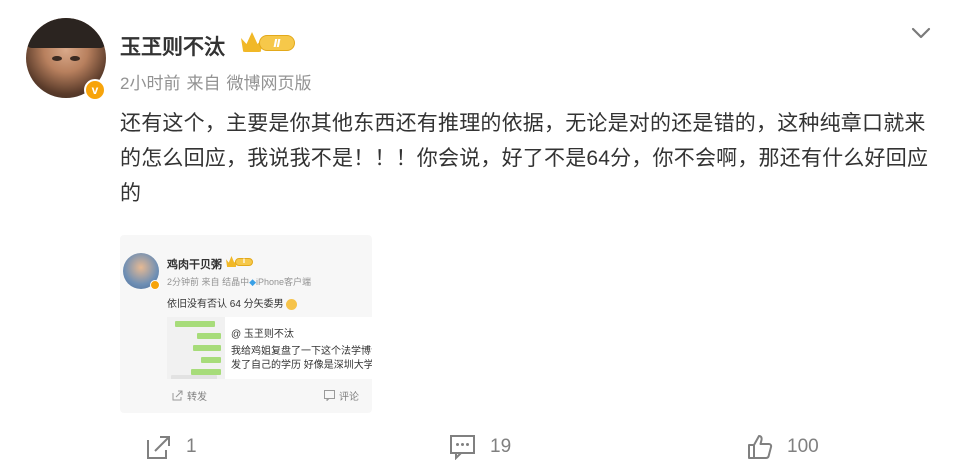 The image size is (966, 476). I want to click on post-time: 2小时前, so click(150, 83).